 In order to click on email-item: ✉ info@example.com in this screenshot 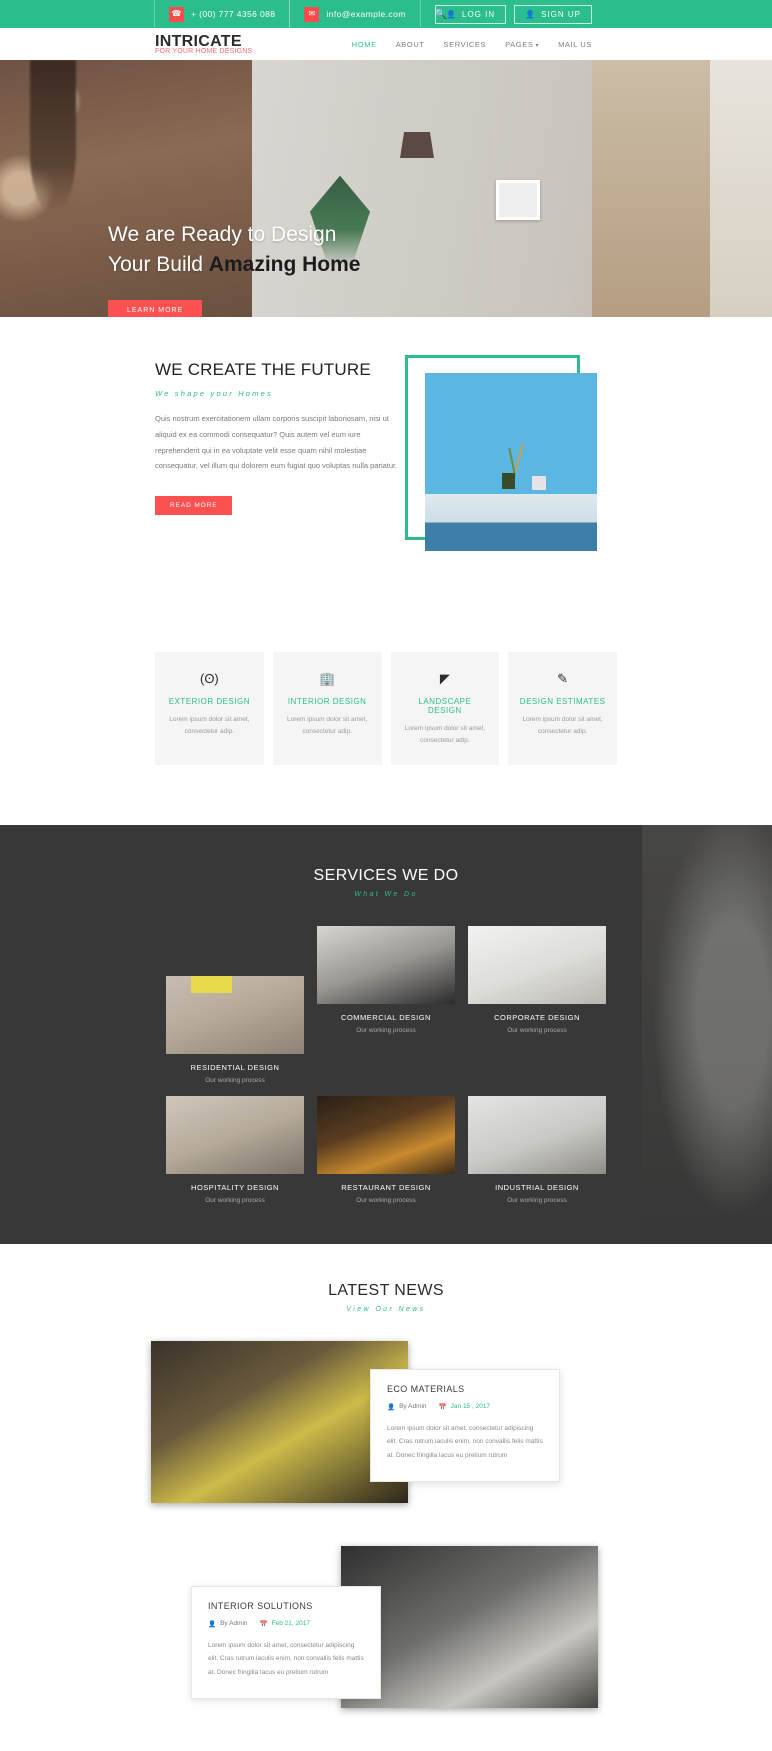, I will do `click(355, 14)`.